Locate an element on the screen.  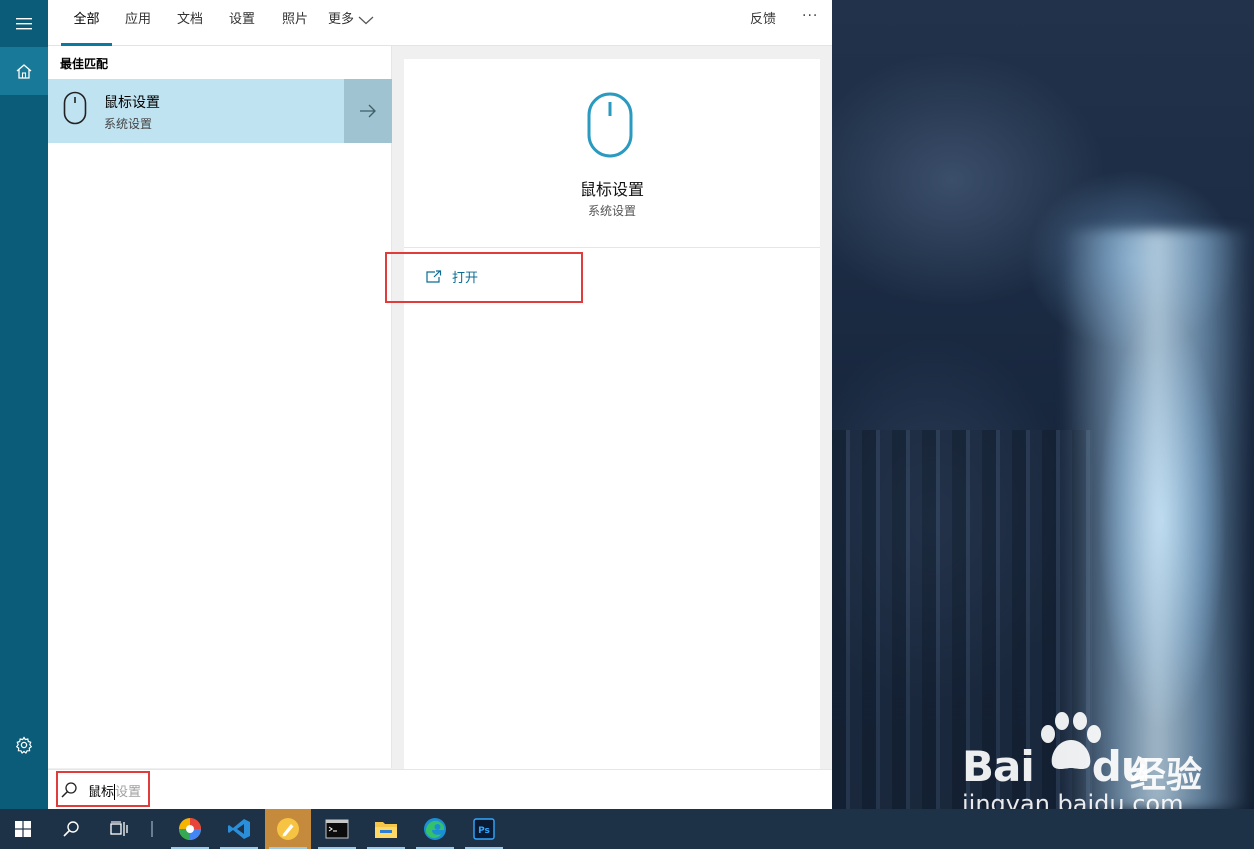
vscode-icon is located at coordinates (239, 829).